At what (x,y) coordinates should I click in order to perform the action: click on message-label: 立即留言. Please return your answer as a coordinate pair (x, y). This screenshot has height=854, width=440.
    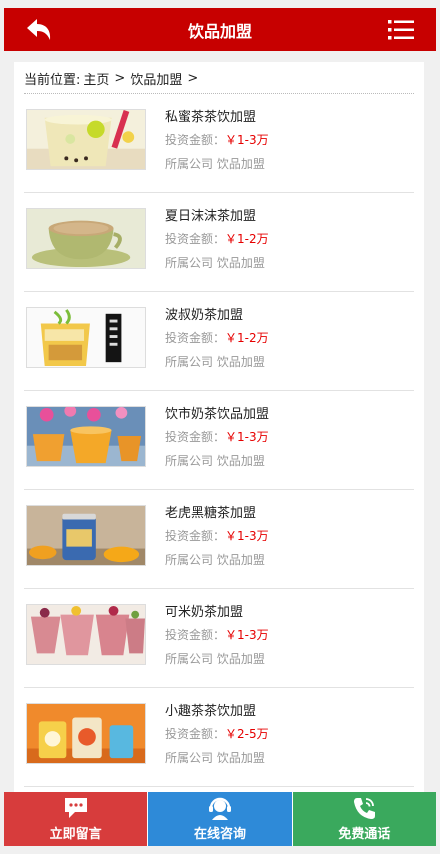
    Looking at the image, I should click on (75, 834).